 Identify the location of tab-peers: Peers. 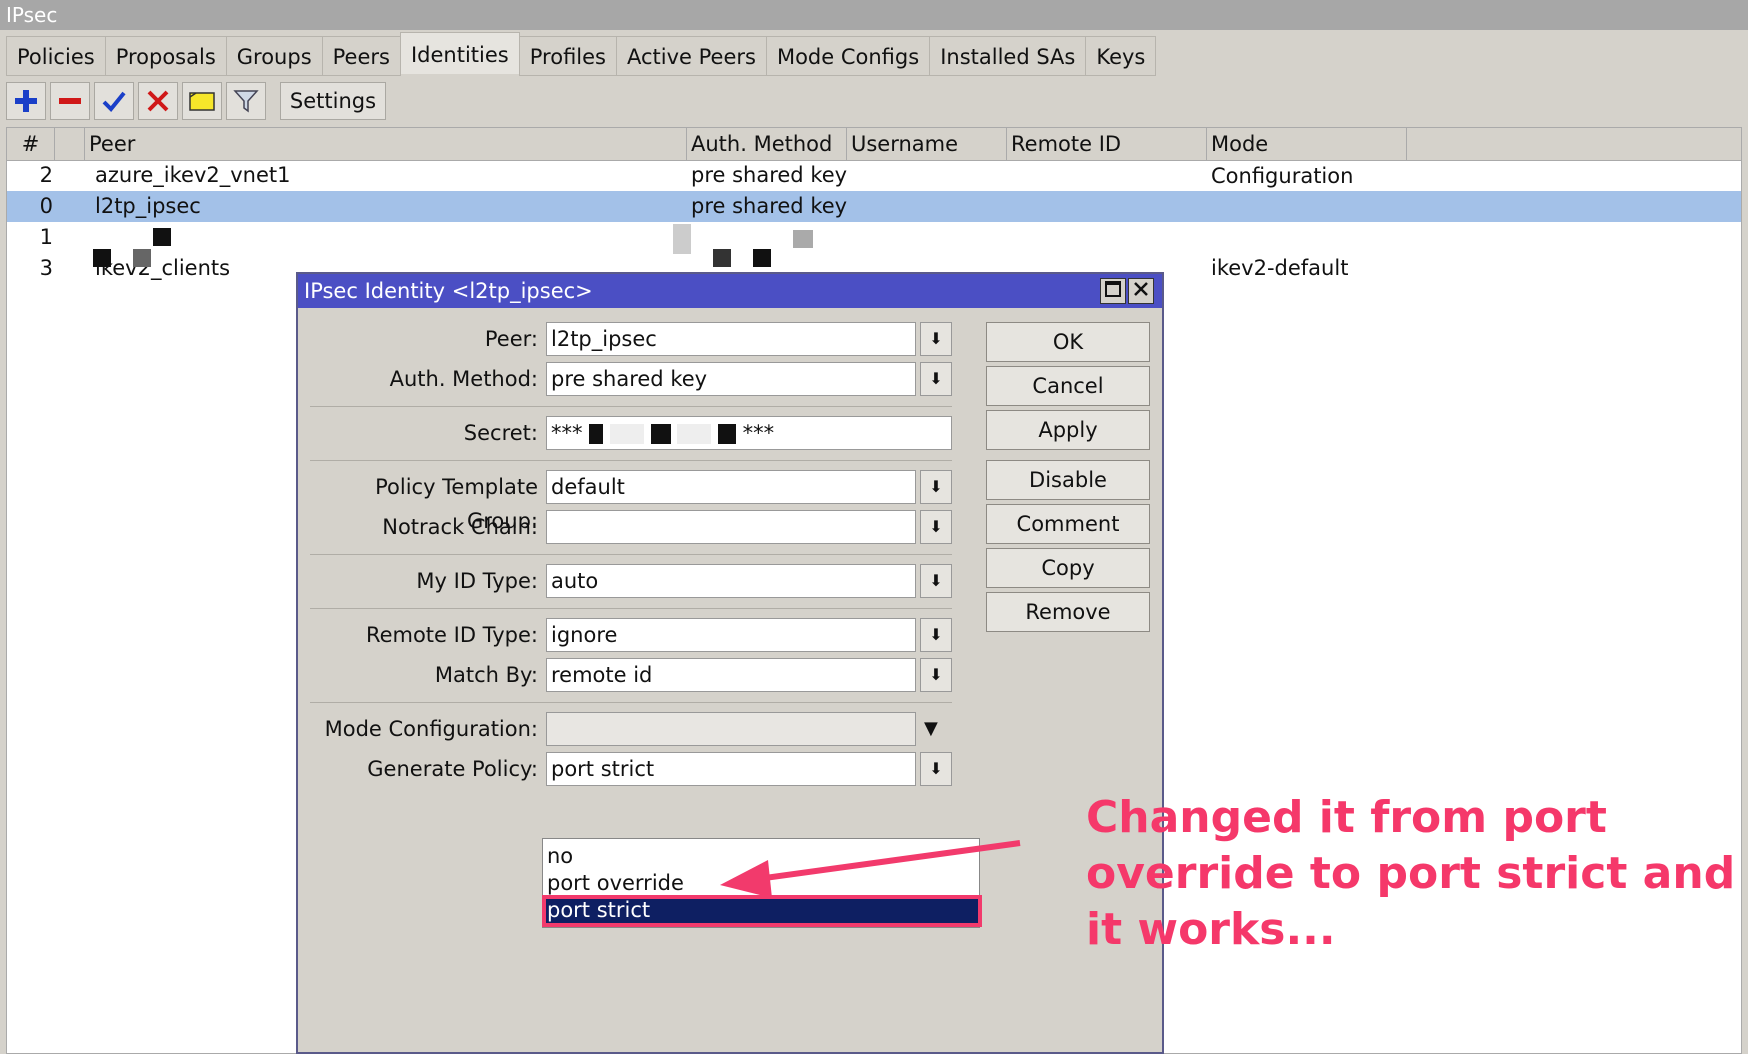
(361, 56).